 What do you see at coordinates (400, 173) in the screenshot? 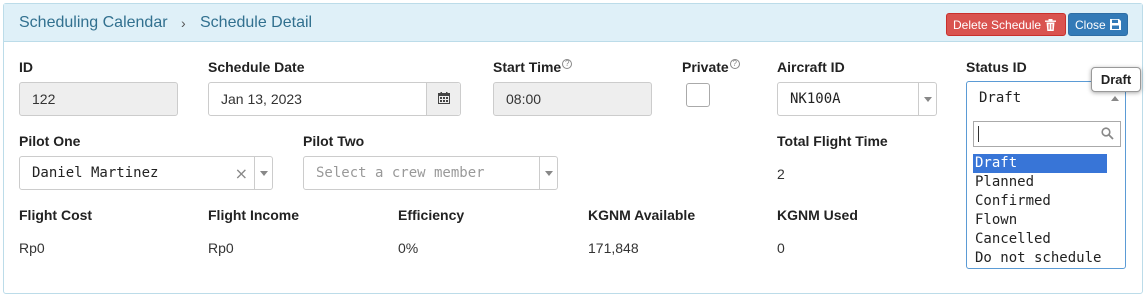
I see `pilot-two-placeholder: Select a crew member` at bounding box center [400, 173].